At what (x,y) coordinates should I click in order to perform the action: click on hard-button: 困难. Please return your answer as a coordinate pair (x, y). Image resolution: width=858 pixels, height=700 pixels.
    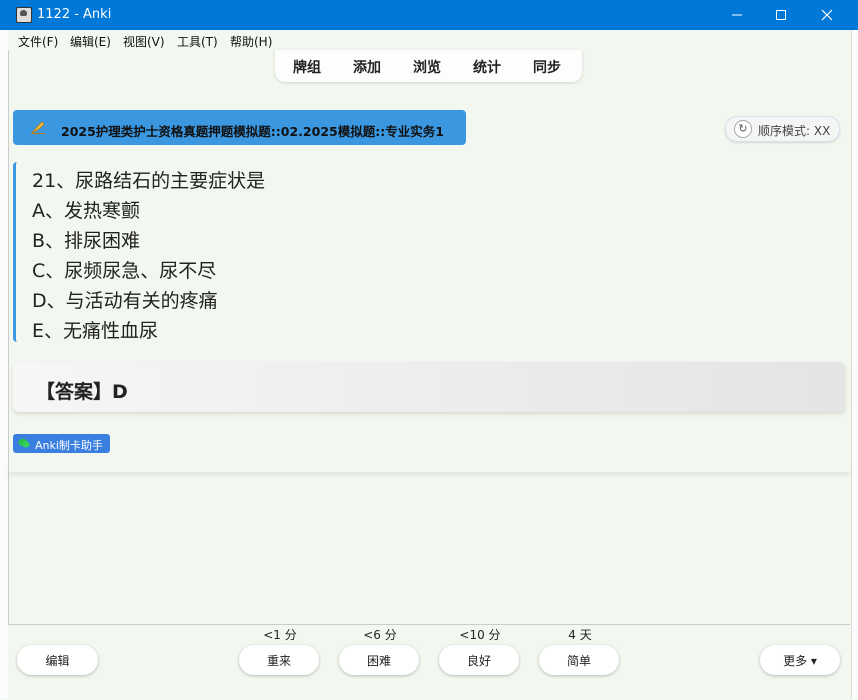
    Looking at the image, I should click on (379, 660).